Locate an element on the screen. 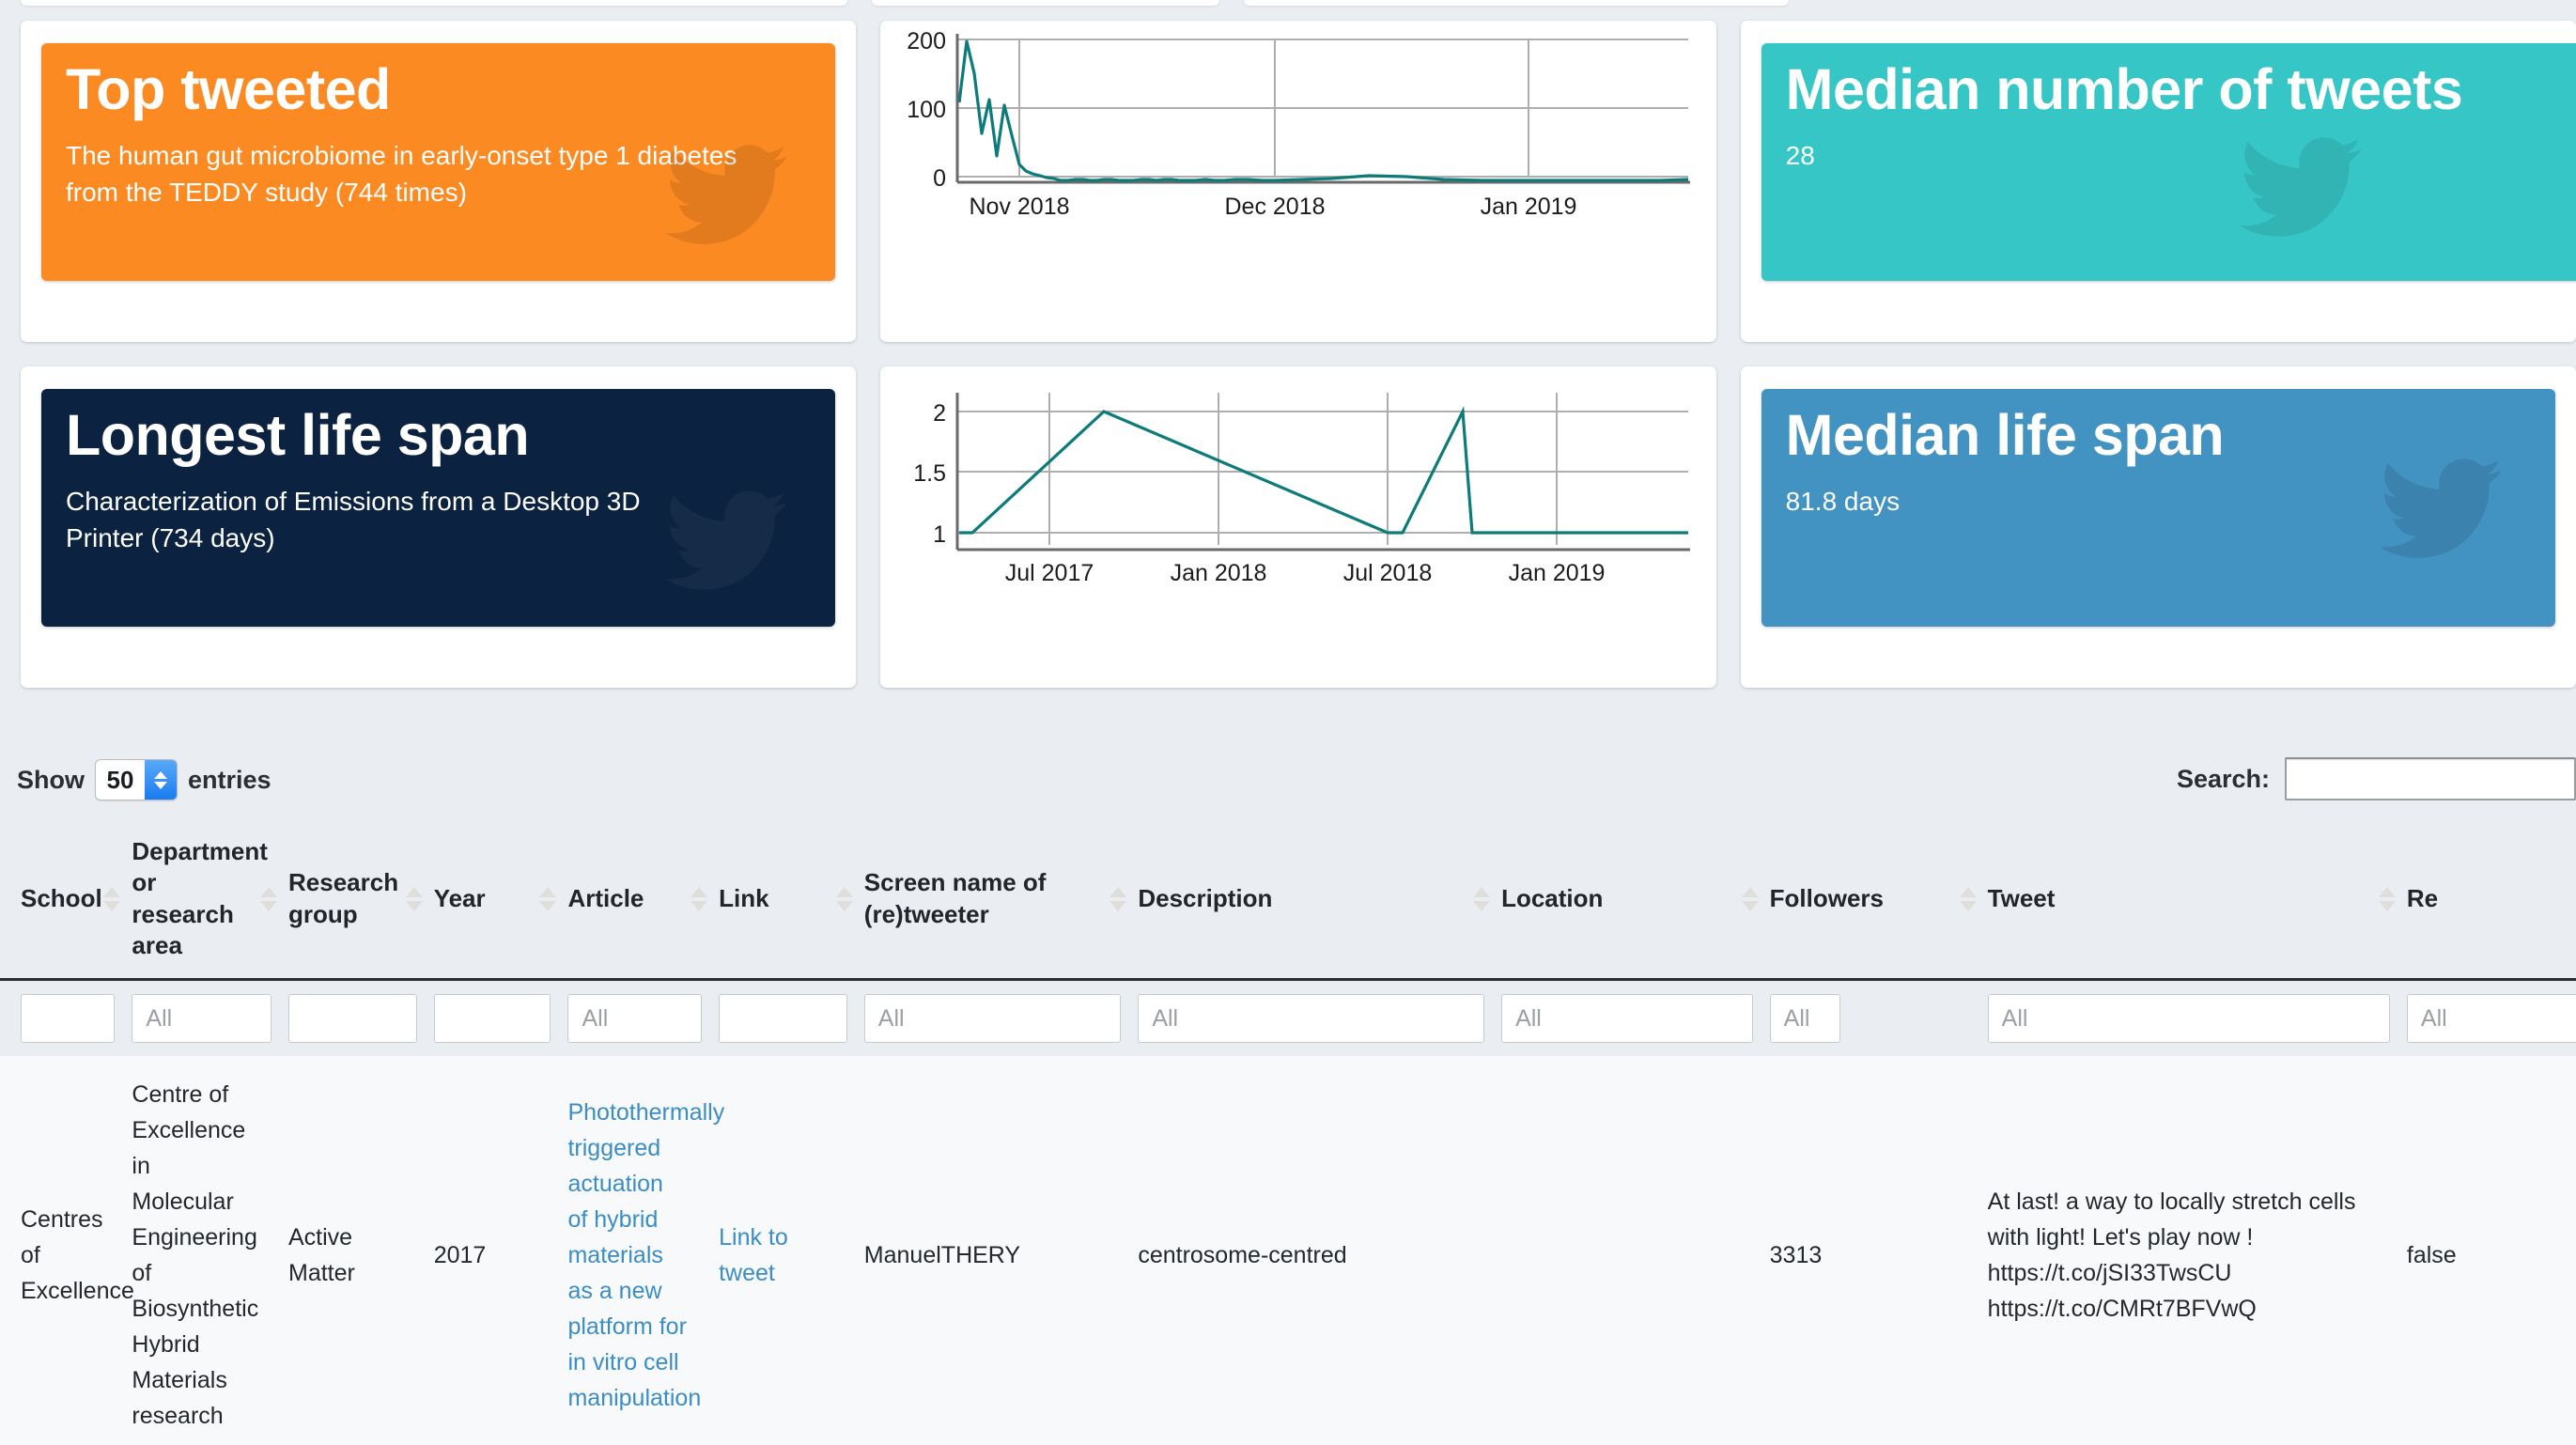 The width and height of the screenshot is (2576, 1445). column-header-screen-name: Screen name of (re)tweeter is located at coordinates (1001, 900).